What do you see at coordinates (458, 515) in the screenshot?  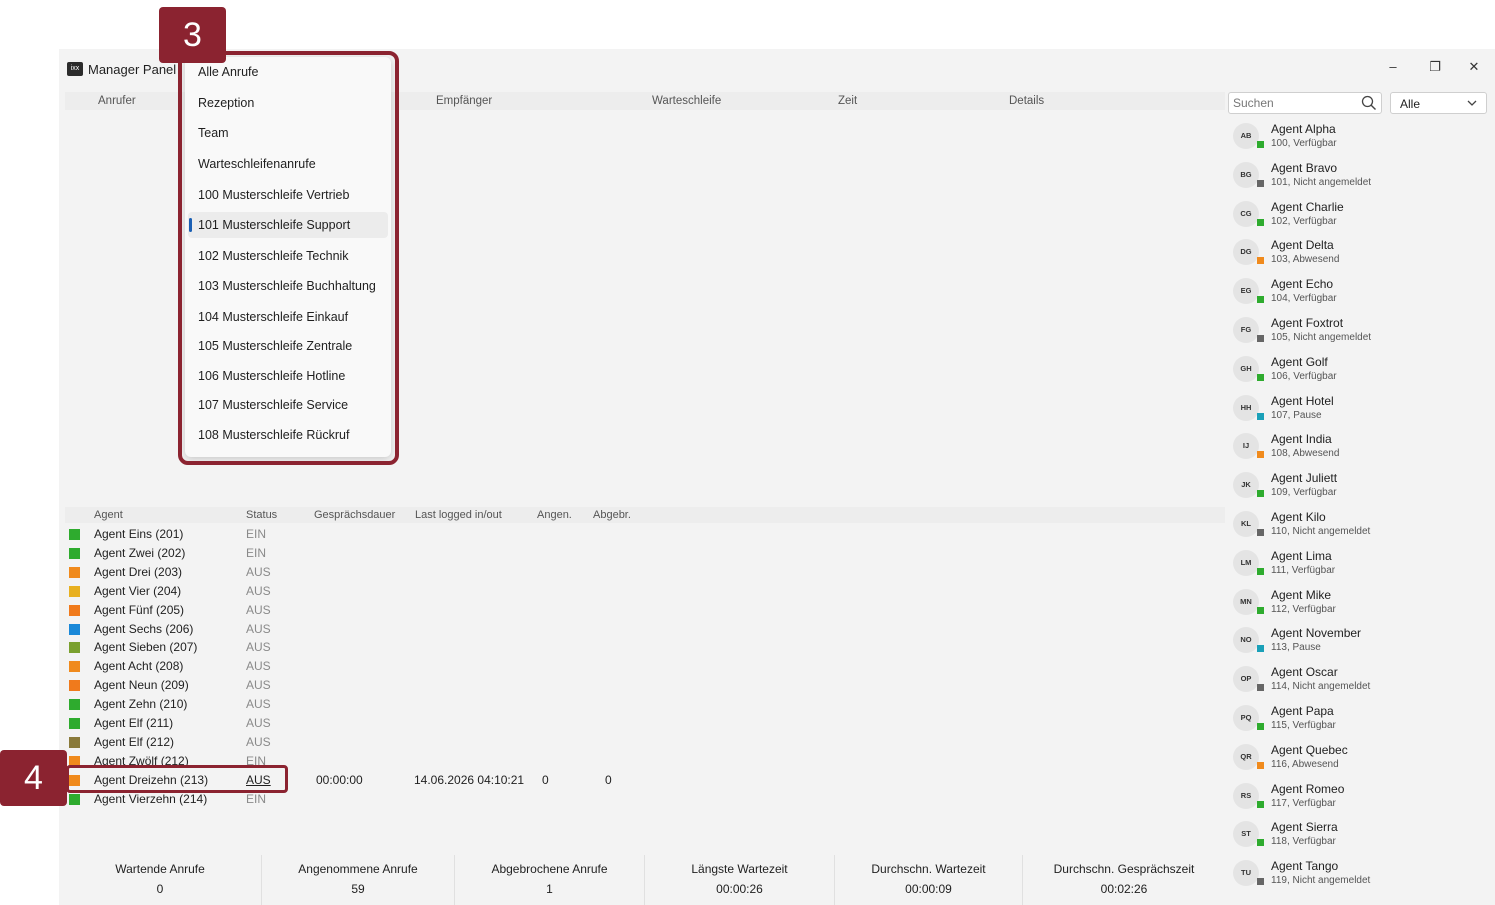 I see `column-header-last-logged: Last logged in/out` at bounding box center [458, 515].